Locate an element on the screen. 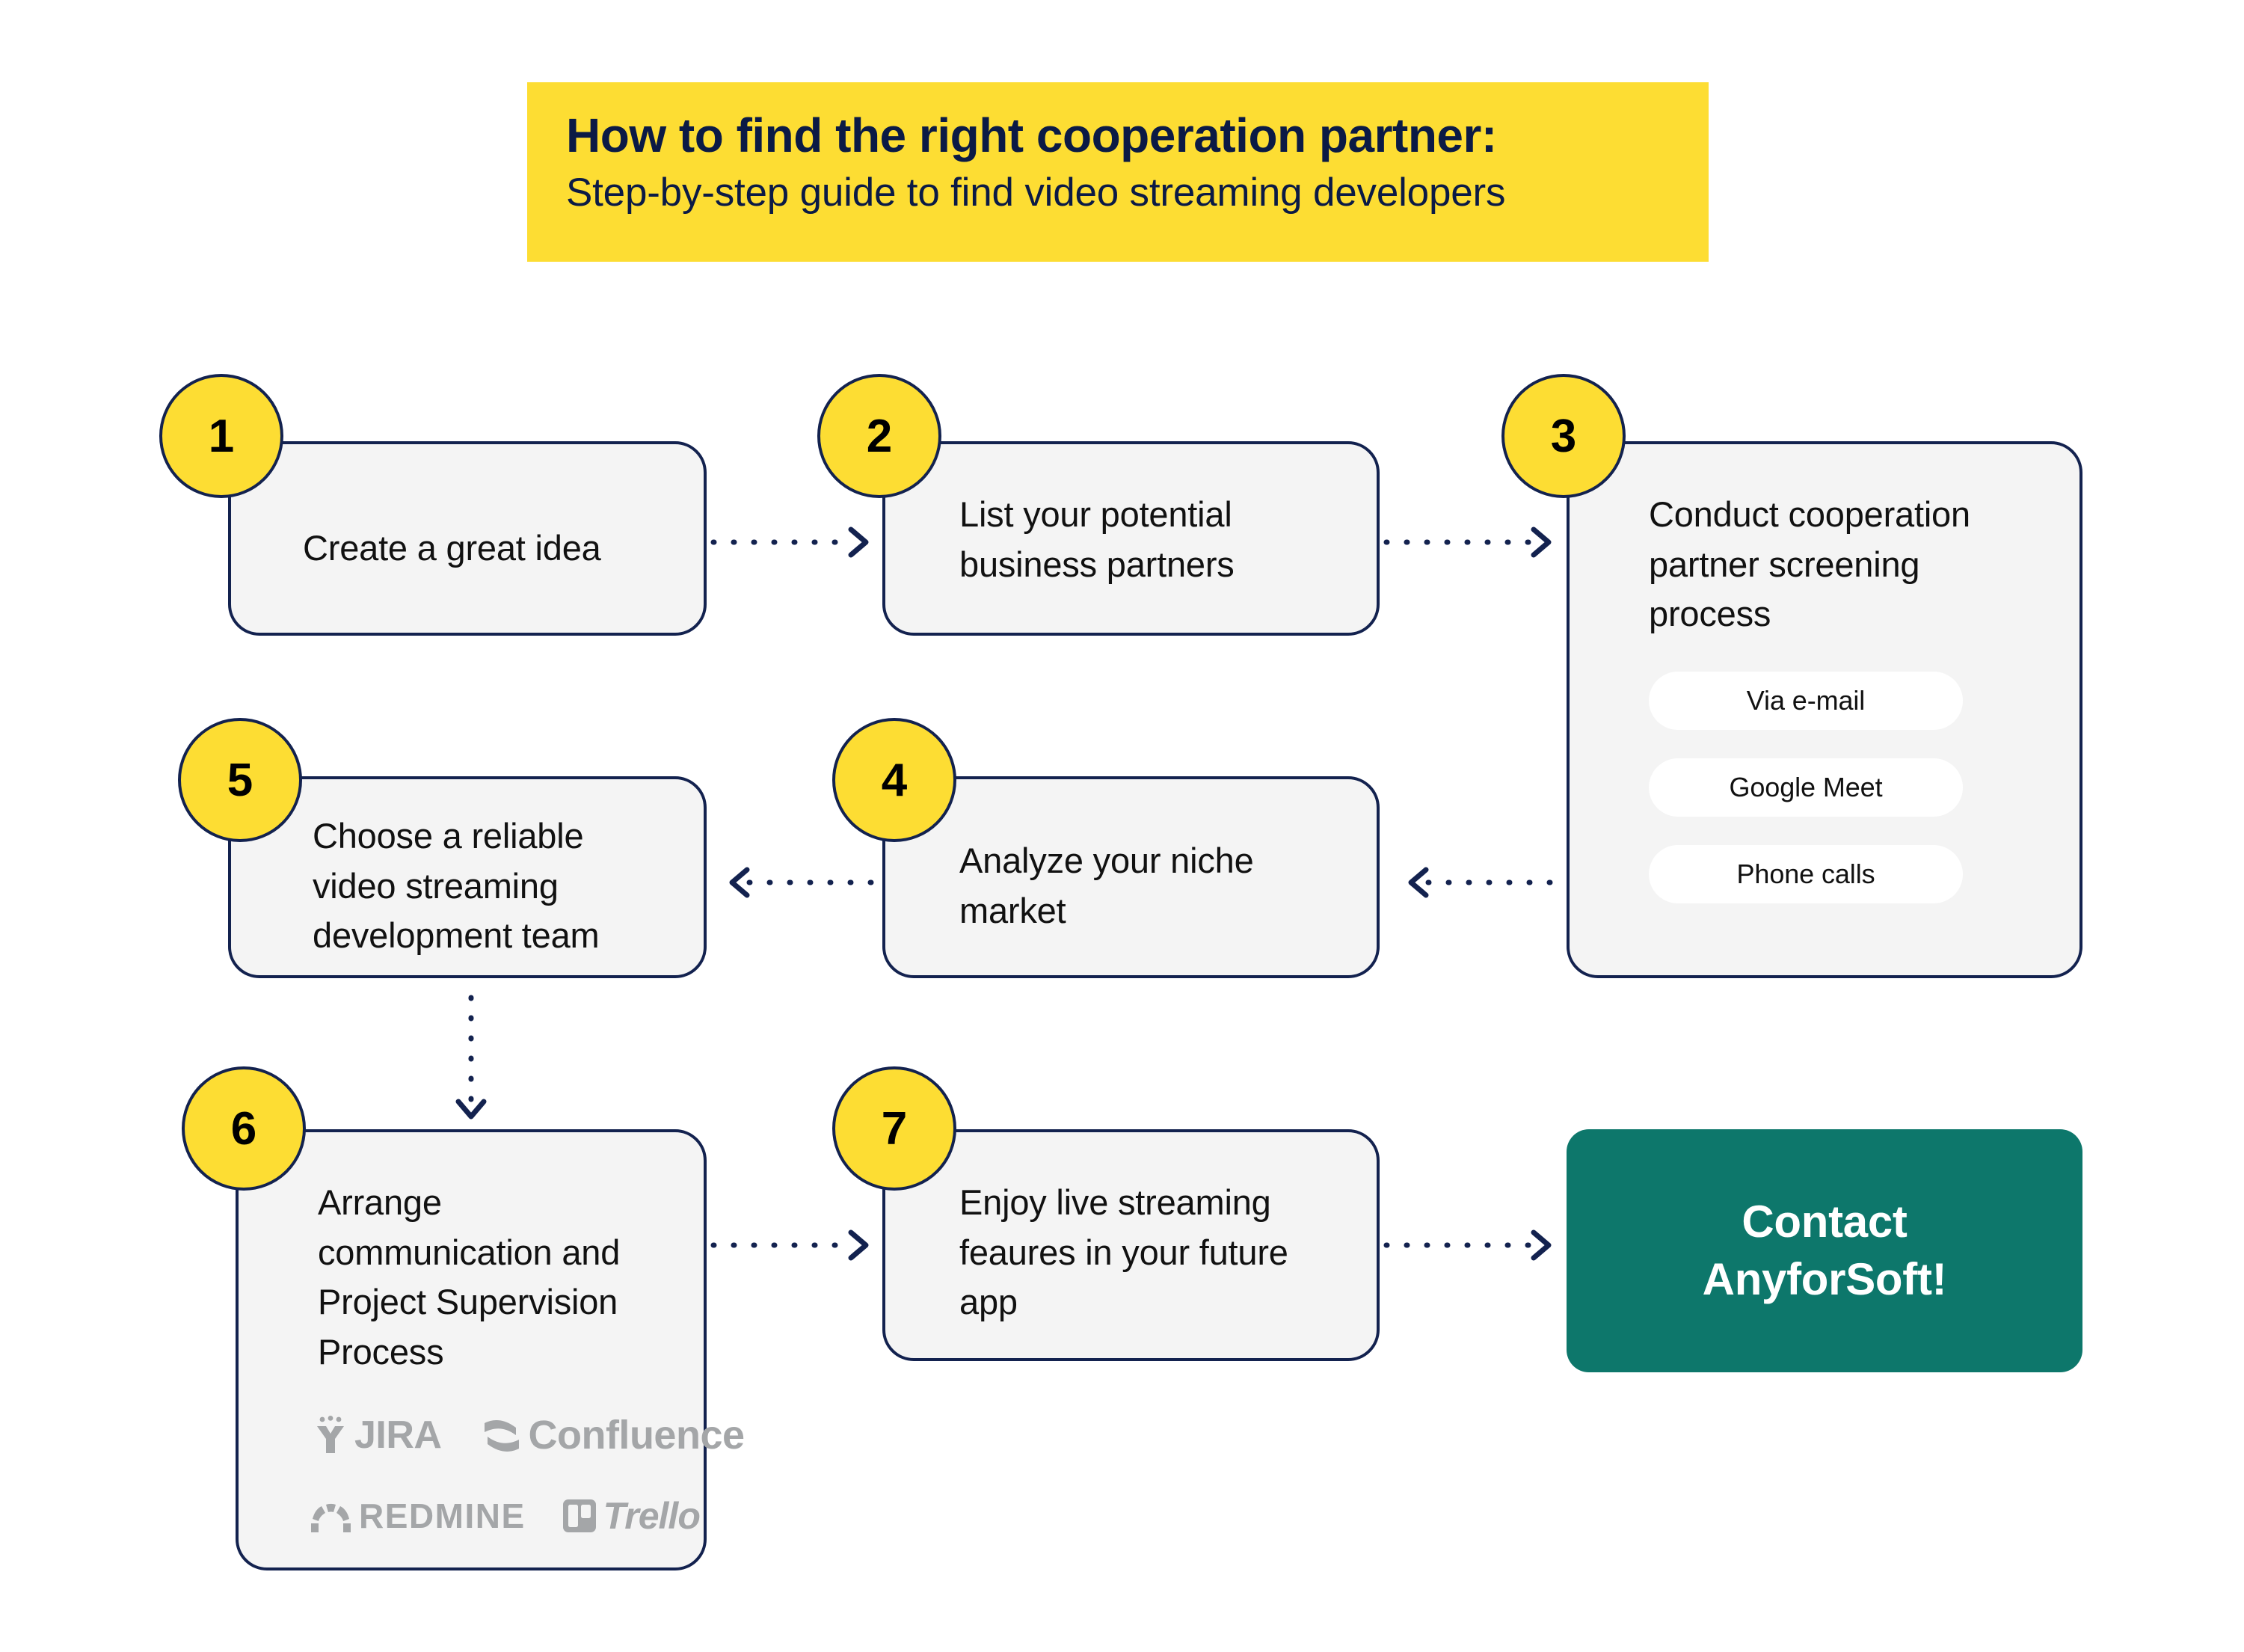 The image size is (2244, 1652). cta-line-2: AnyforSoft! is located at coordinates (1824, 1278).